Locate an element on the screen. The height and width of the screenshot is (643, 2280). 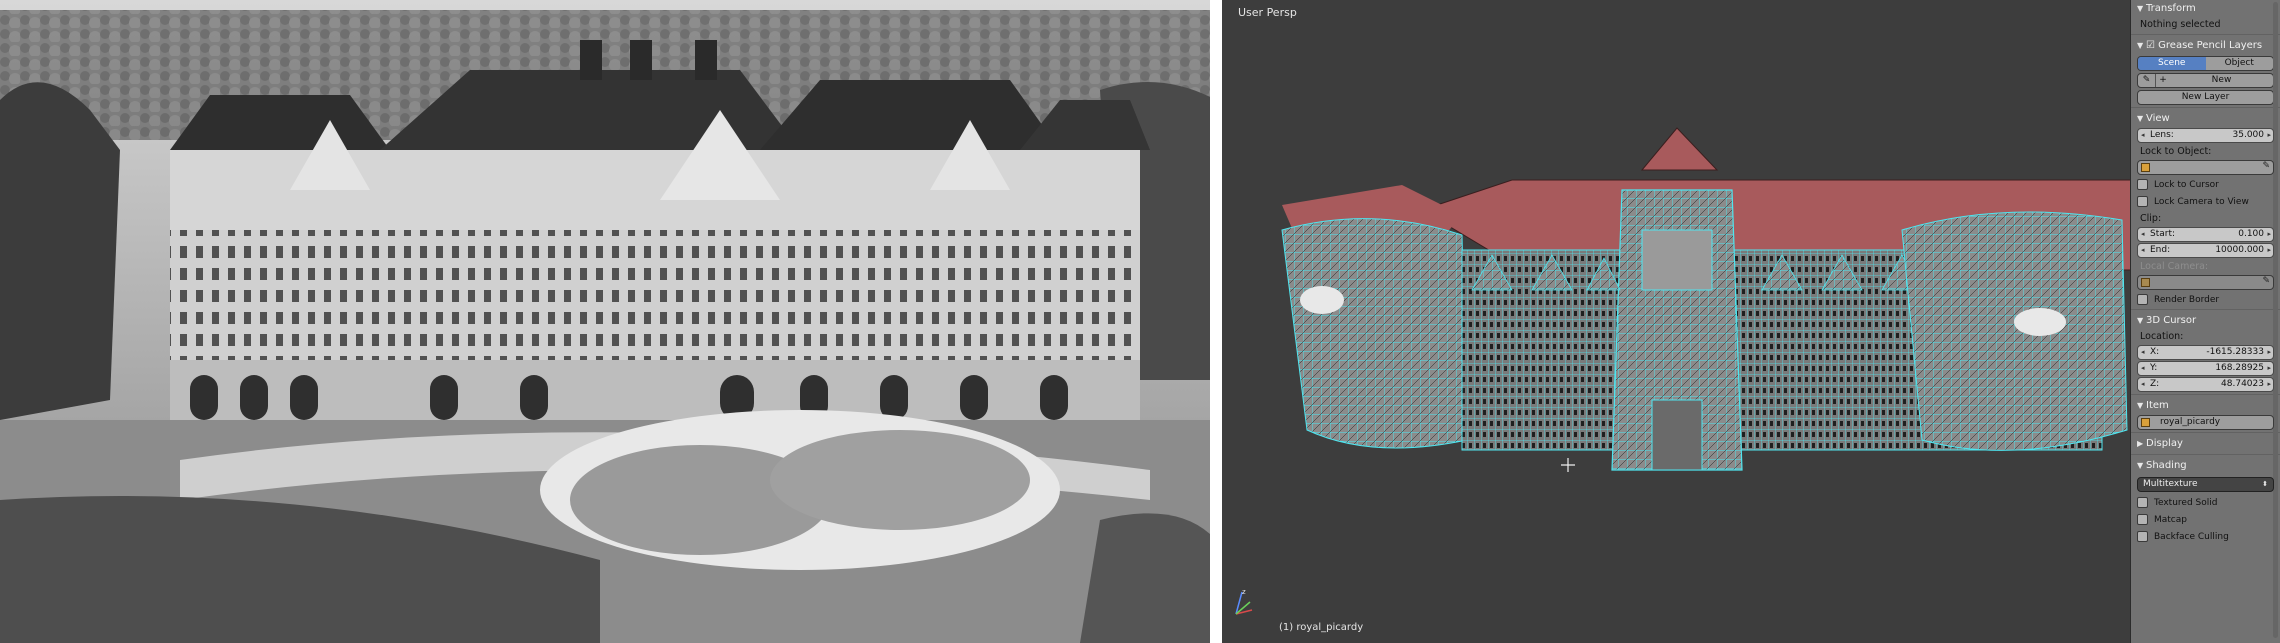
cursor-z-field: ◂ Z: 48.74023 ▸ is located at coordinates (2205, 384).